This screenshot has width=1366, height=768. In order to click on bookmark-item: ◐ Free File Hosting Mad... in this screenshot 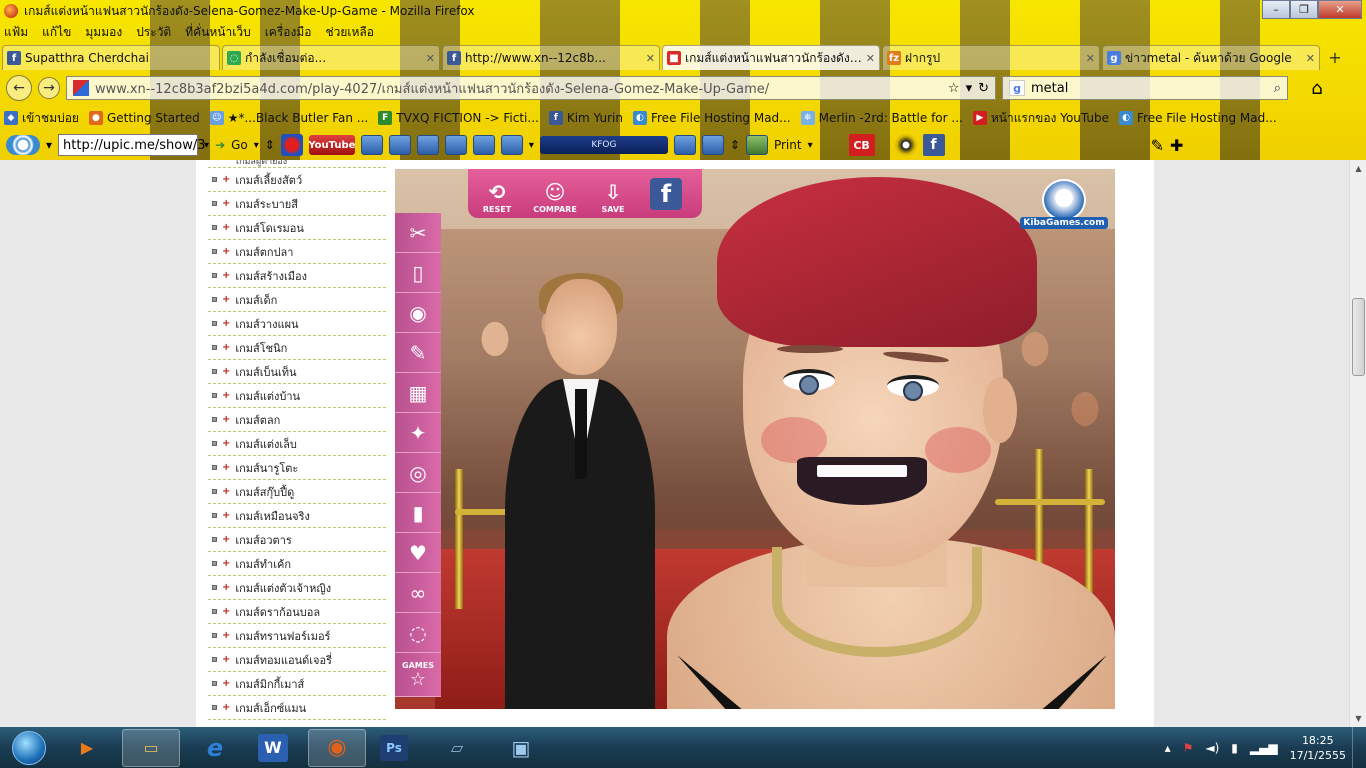, I will do `click(711, 118)`.